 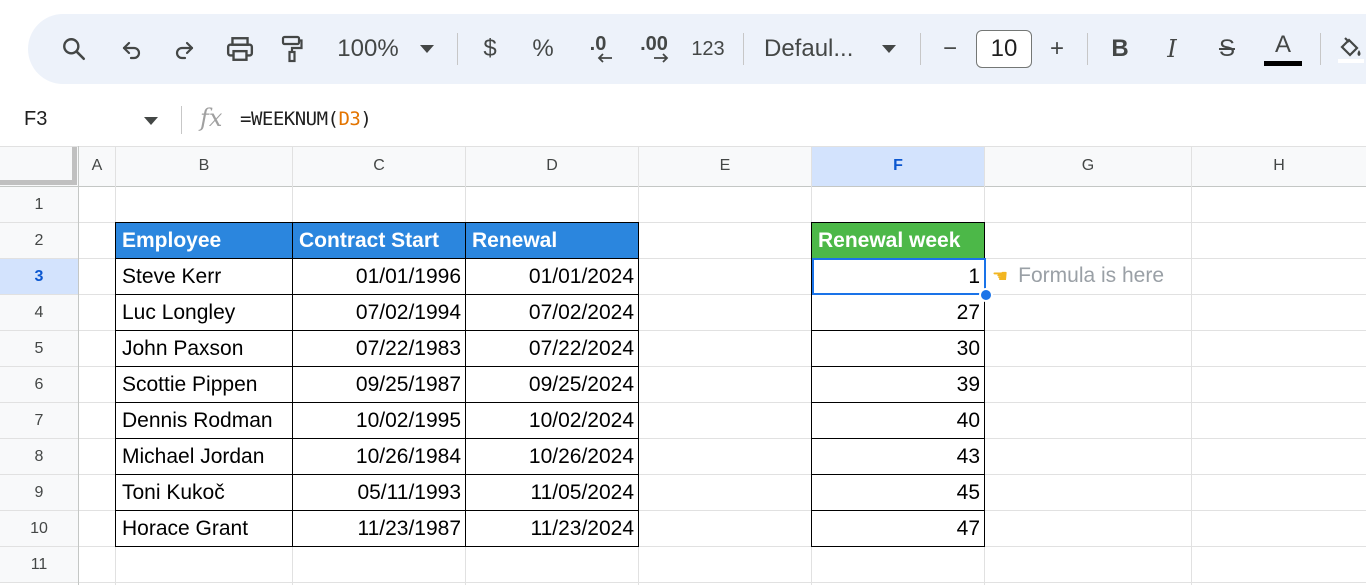 I want to click on redo-button, so click(x=184, y=49).